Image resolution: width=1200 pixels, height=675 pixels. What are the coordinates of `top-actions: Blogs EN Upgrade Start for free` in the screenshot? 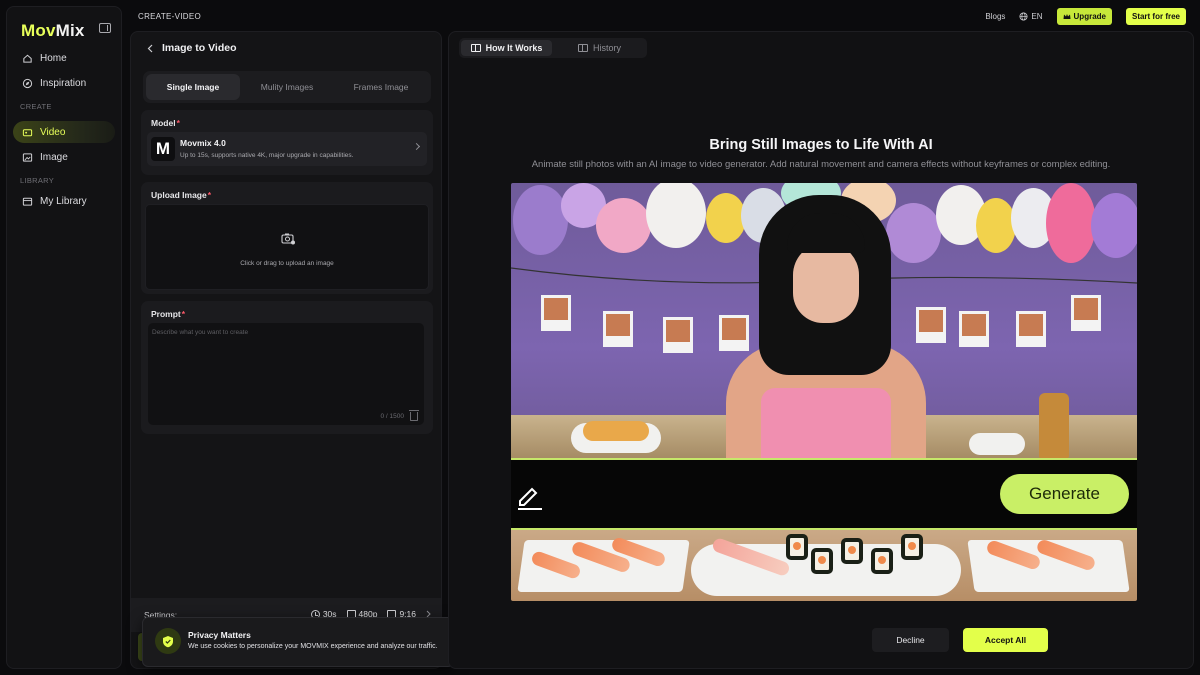 It's located at (1085, 16).